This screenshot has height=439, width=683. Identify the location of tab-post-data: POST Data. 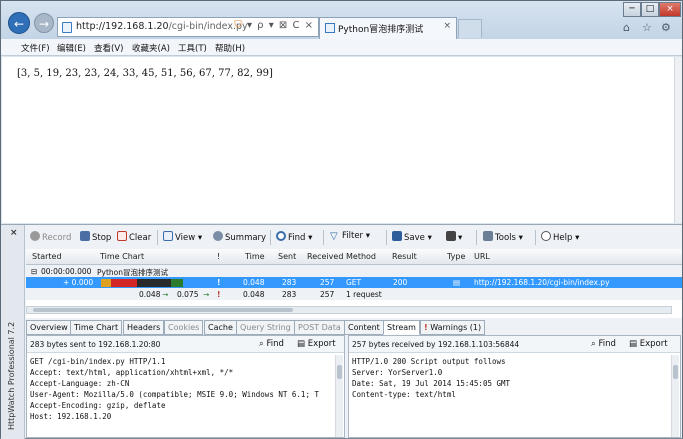
(319, 327).